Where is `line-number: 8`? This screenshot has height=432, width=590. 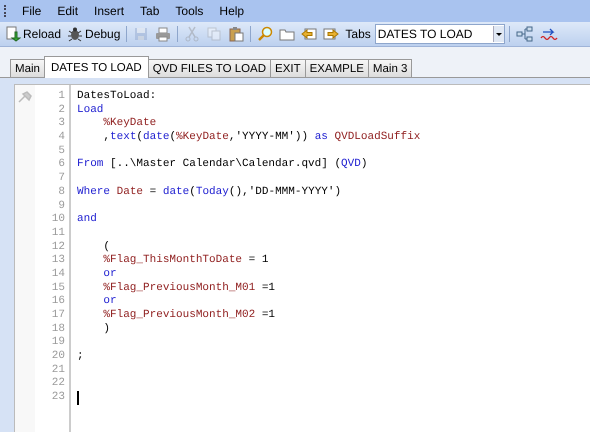
line-number: 8 is located at coordinates (61, 193).